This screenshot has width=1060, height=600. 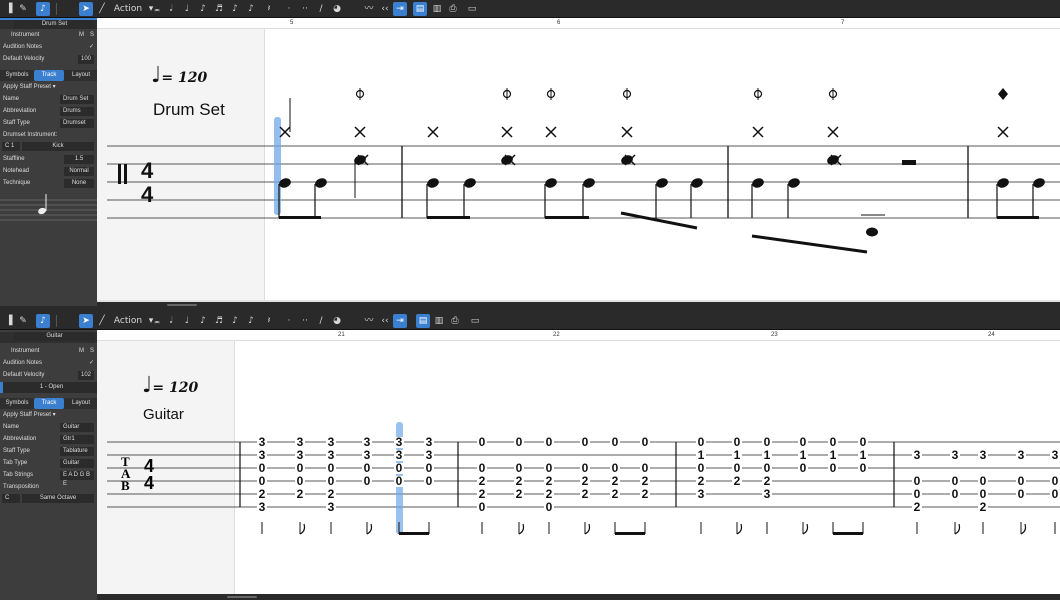 I want to click on notehead-select: Normal, so click(x=79, y=171).